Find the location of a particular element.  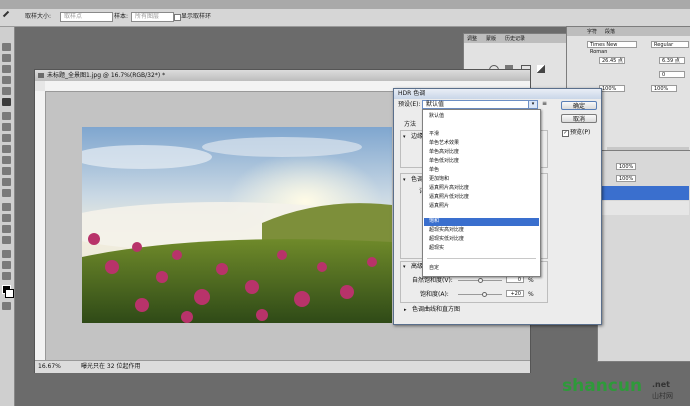

watermark-brand: shancun is located at coordinates (602, 386).